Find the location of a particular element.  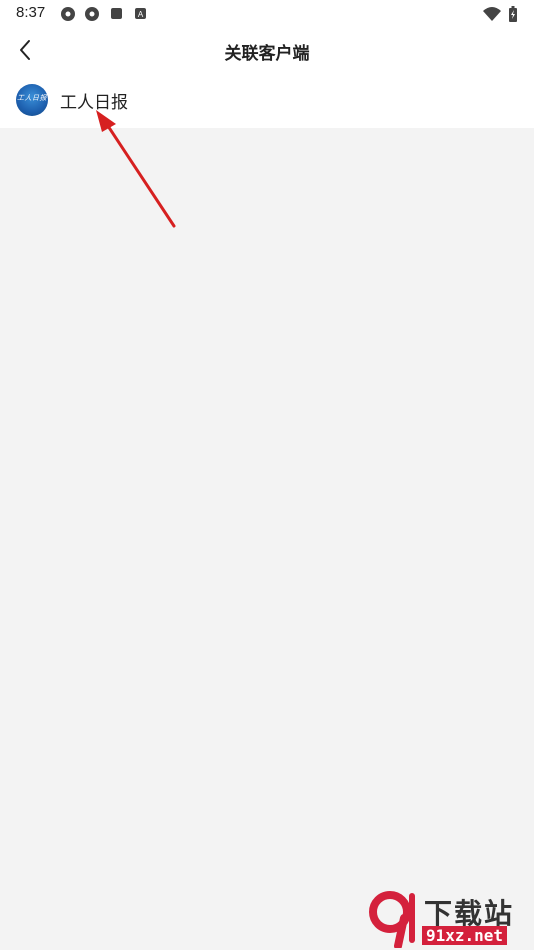

watermark-logo is located at coordinates (392, 919).